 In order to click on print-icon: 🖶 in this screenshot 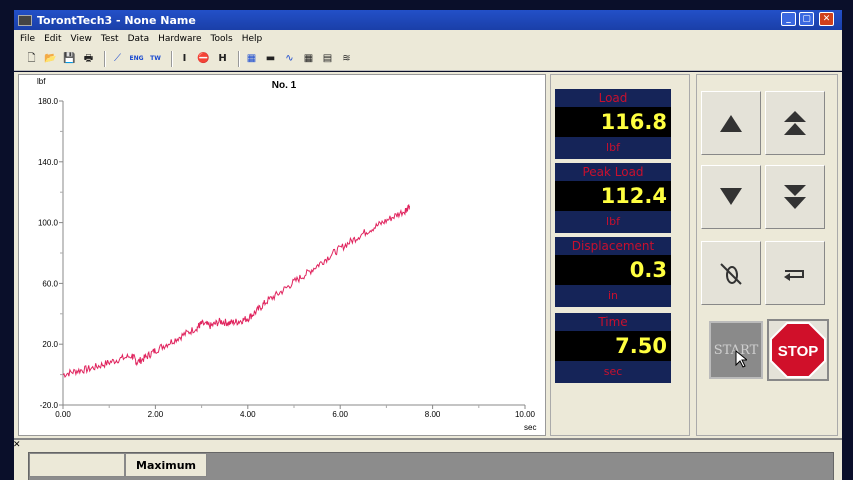, I will do `click(88, 58)`.